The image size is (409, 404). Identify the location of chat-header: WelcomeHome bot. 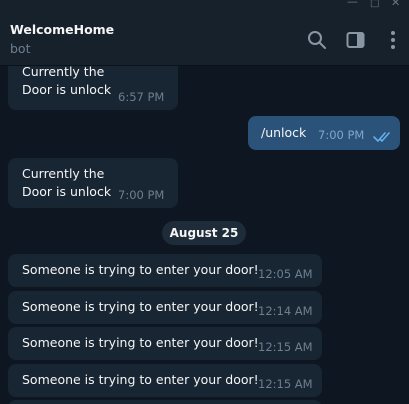
(204, 39).